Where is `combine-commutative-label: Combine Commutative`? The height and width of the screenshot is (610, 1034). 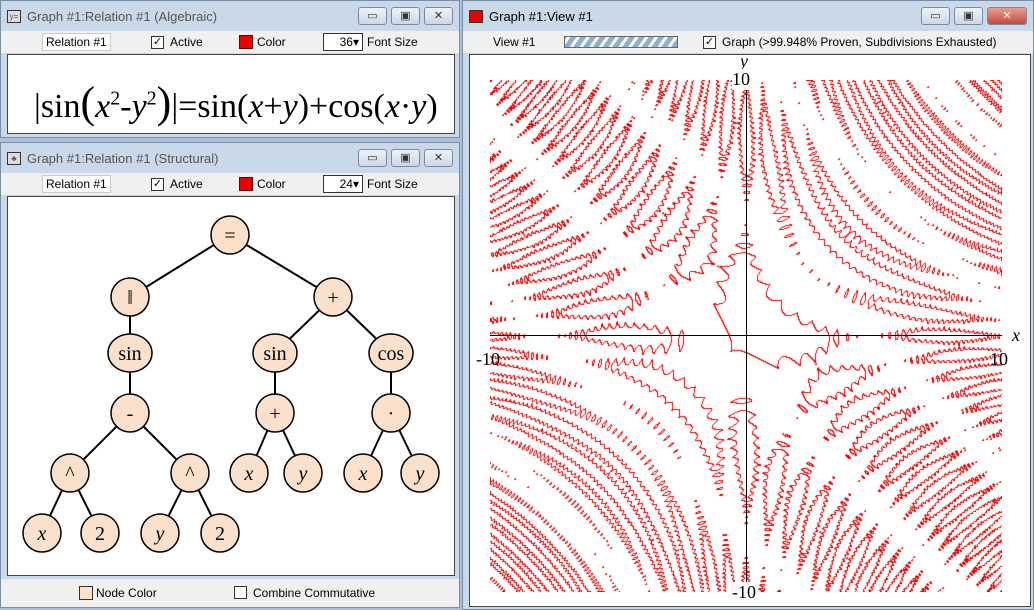 combine-commutative-label: Combine Commutative is located at coordinates (314, 593).